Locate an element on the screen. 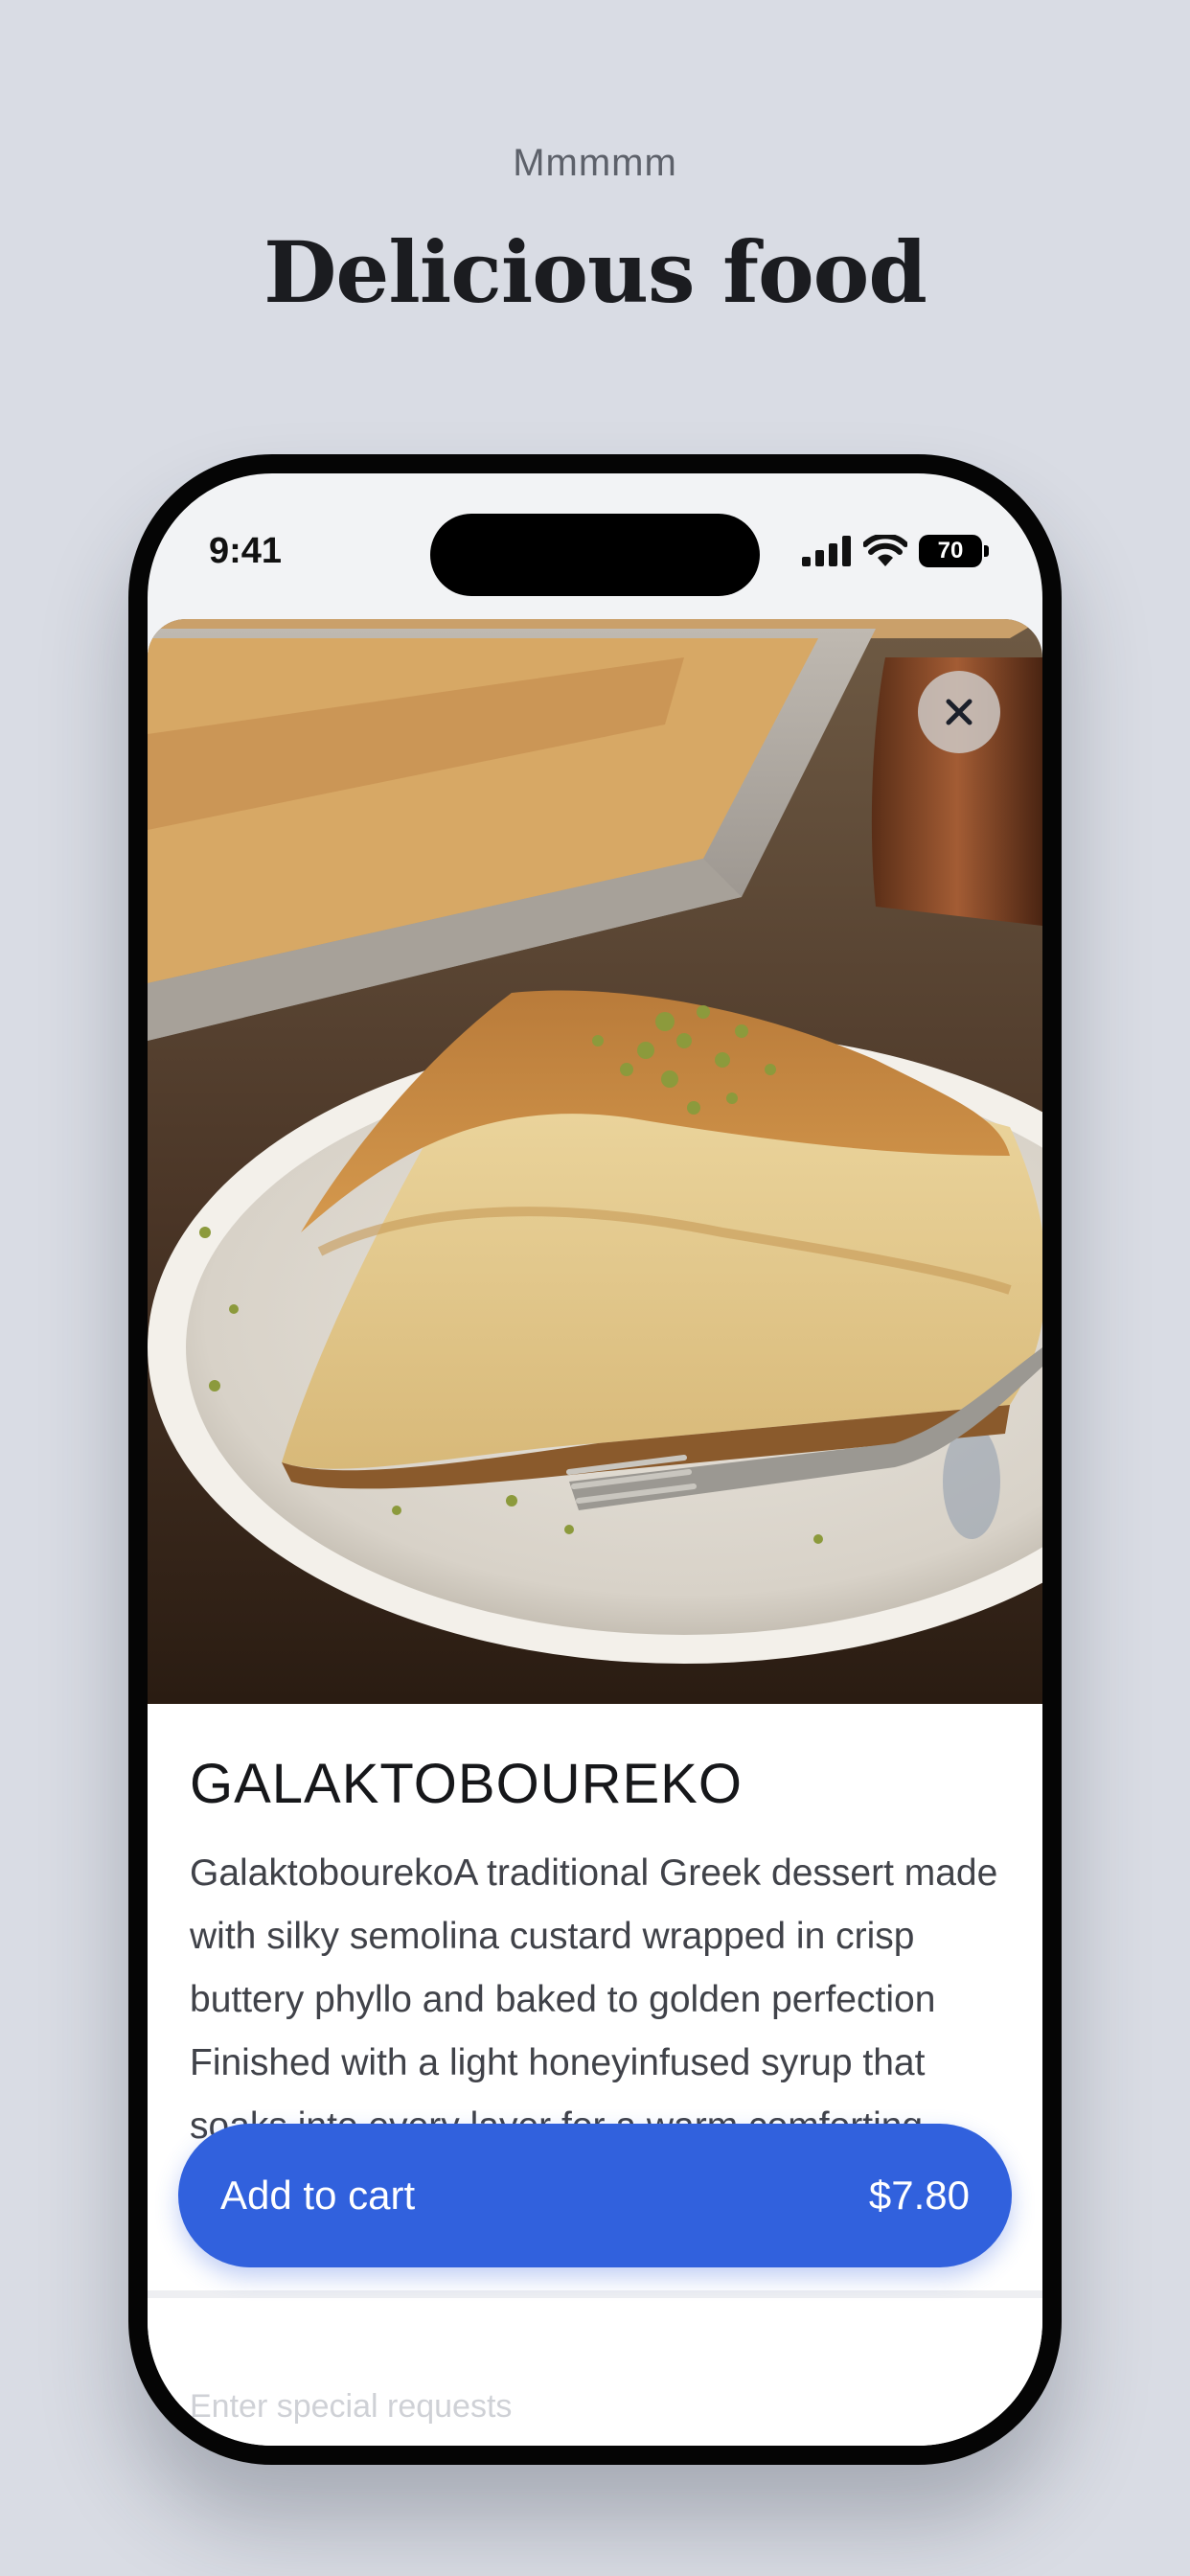  status-icons: 70 is located at coordinates (896, 551).